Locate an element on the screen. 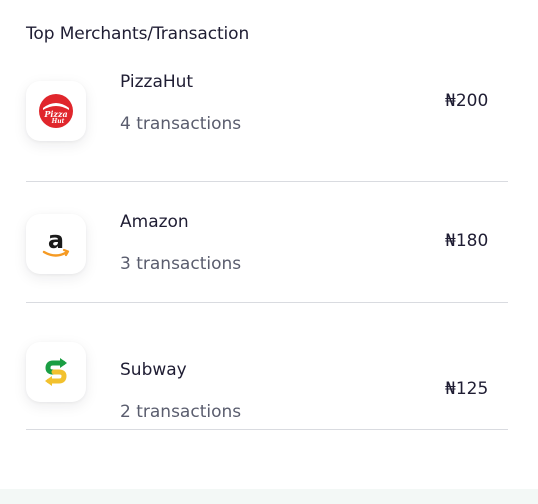 The width and height of the screenshot is (538, 504). merchant-amount: ₦180 is located at coordinates (467, 241).